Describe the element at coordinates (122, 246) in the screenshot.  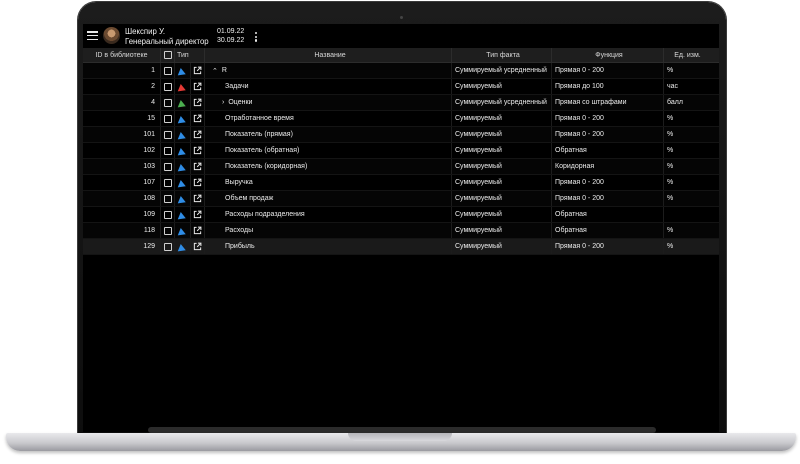
I see `cell-id: 129` at that location.